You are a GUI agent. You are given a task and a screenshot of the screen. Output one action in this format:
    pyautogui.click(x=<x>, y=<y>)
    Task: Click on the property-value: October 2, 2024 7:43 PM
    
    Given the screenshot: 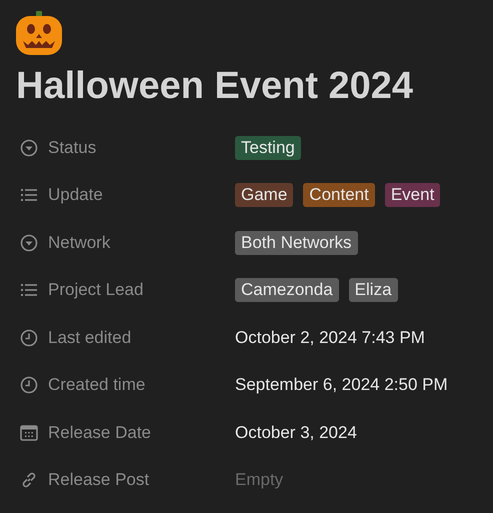 What is the action you would take?
    pyautogui.click(x=330, y=338)
    